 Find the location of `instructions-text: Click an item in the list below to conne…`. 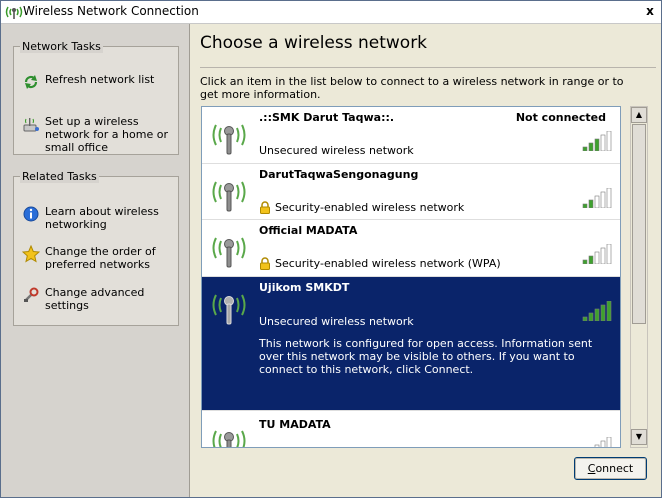

instructions-text: Click an item in the list below to conne… is located at coordinates (412, 88).